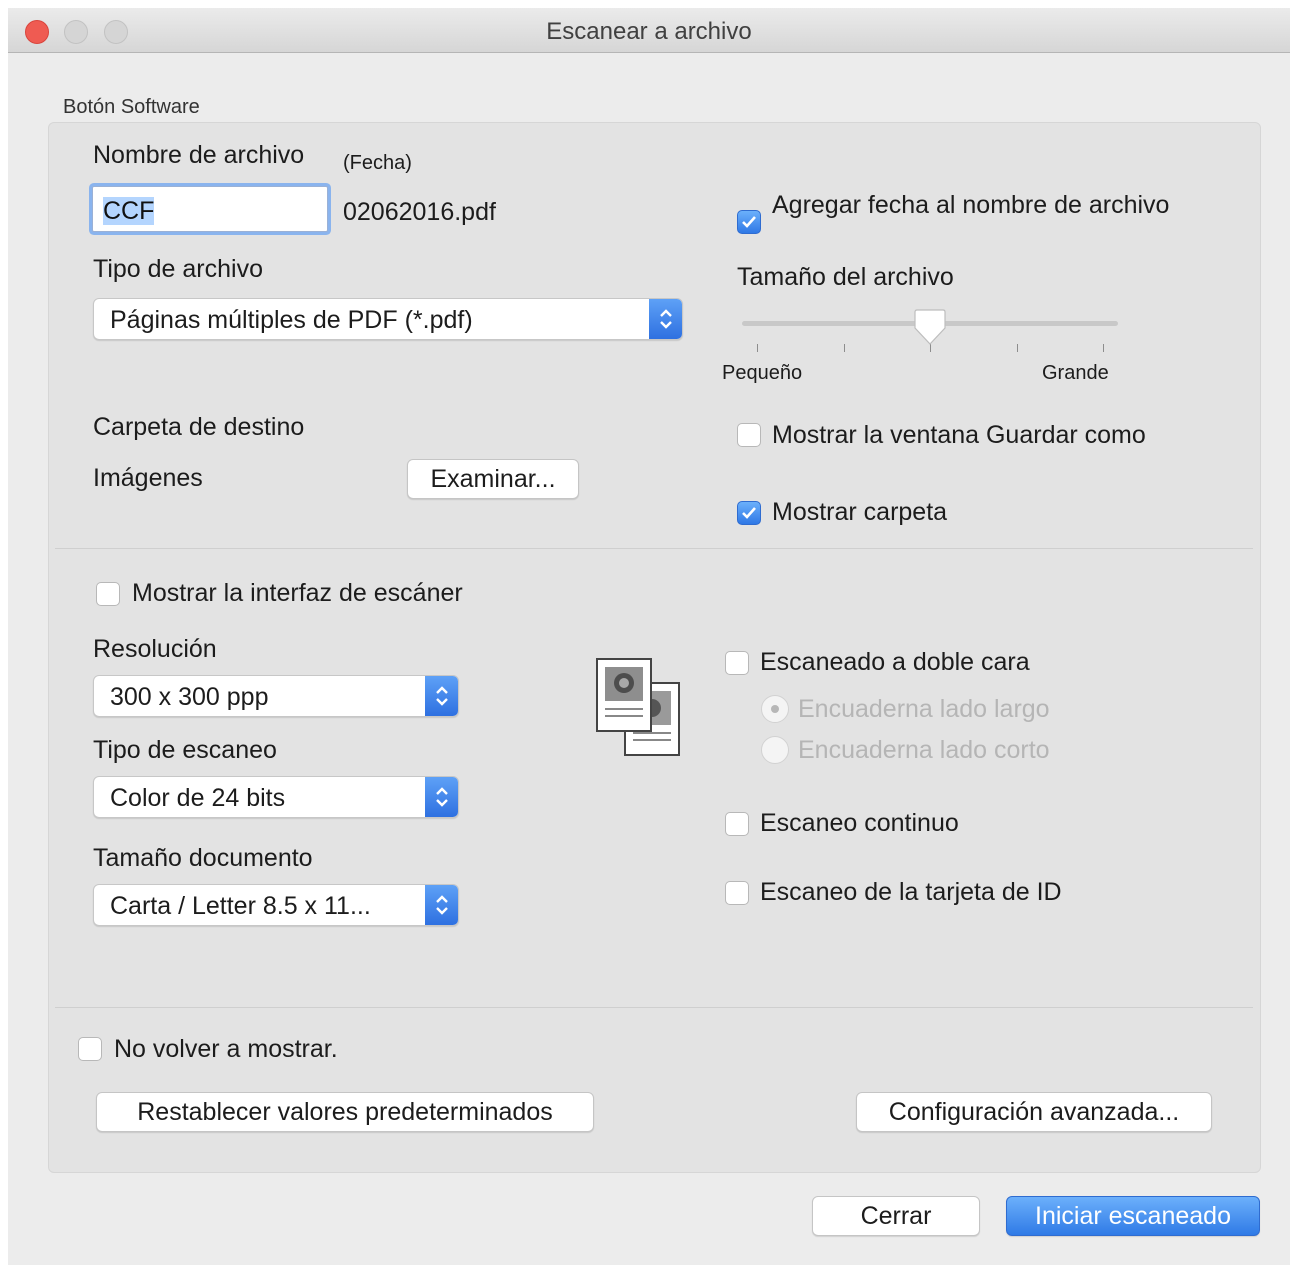 The image size is (1290, 1265). I want to click on duplex-pages-icon, so click(638, 710).